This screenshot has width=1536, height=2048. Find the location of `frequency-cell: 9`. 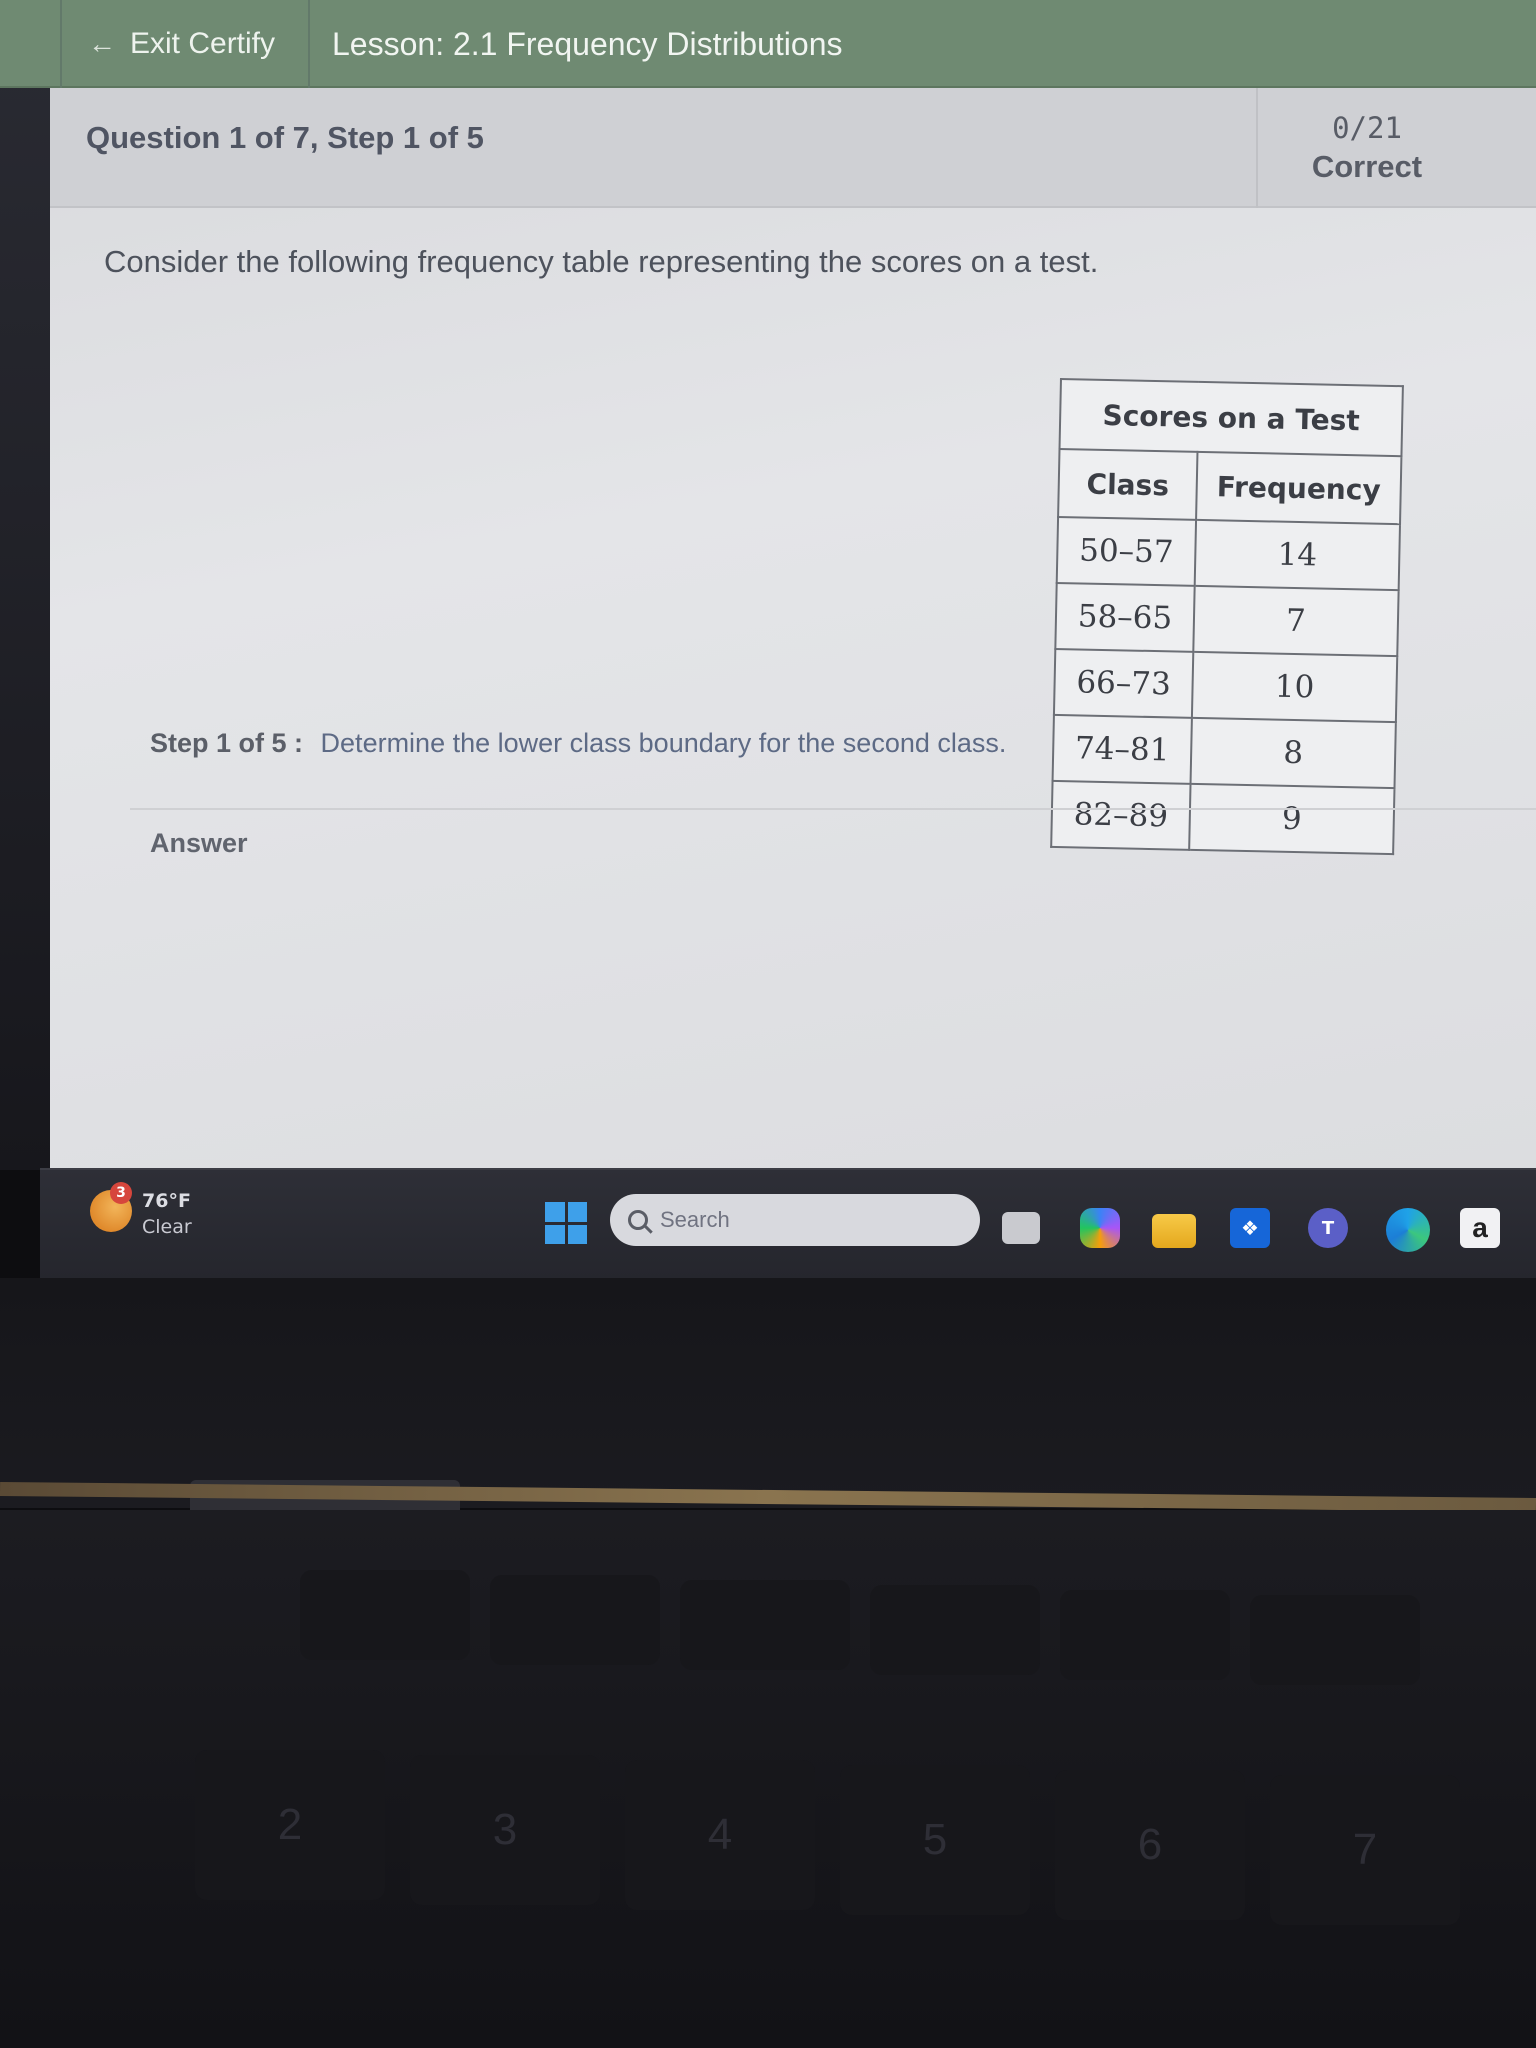

frequency-cell: 9 is located at coordinates (1292, 819).